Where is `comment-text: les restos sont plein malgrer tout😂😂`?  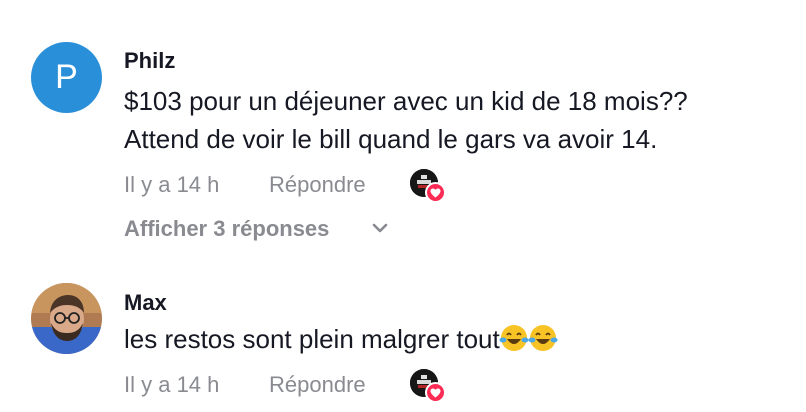 comment-text: les restos sont plein malgrer tout😂😂 is located at coordinates (341, 339).